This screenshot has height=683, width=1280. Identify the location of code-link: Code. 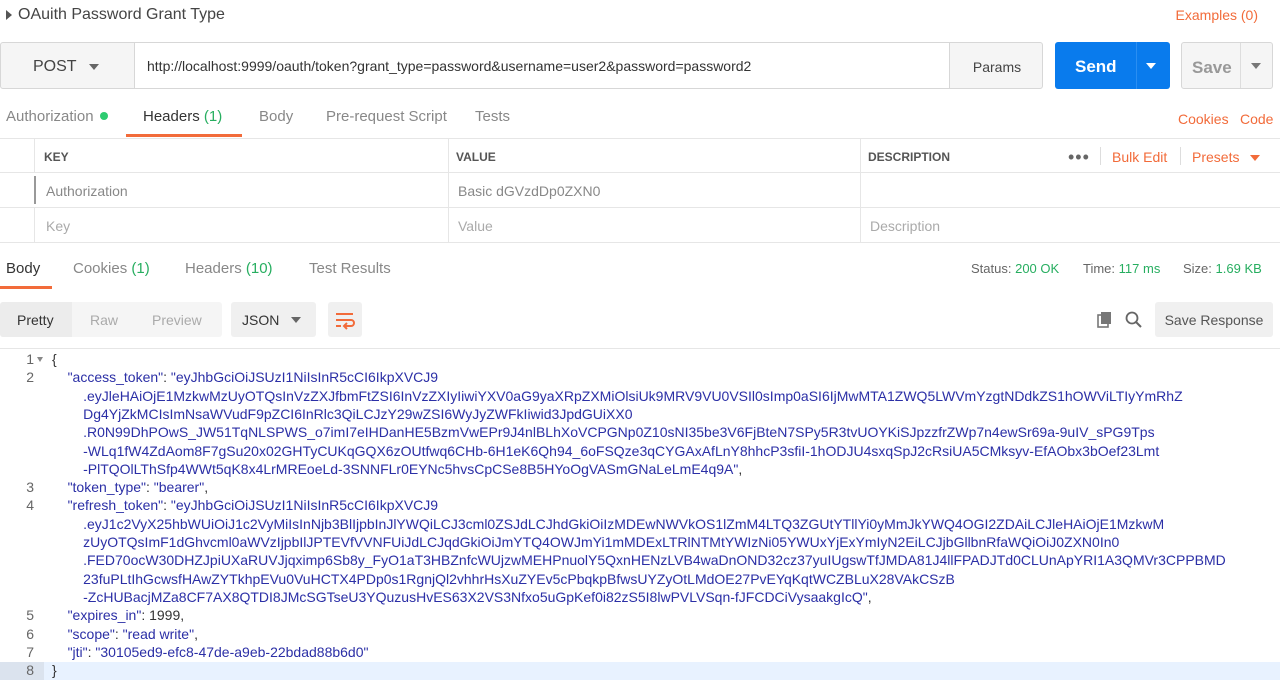
(1256, 119).